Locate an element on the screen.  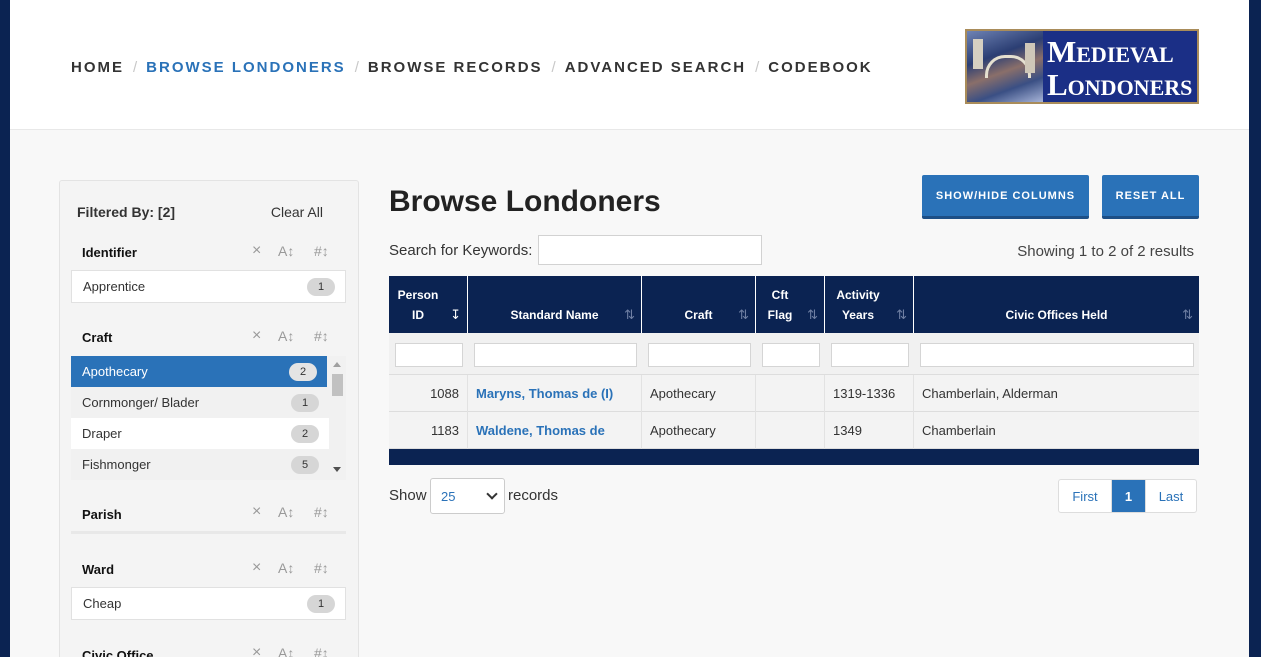
facet-item: Apprentice 1 is located at coordinates (208, 286).